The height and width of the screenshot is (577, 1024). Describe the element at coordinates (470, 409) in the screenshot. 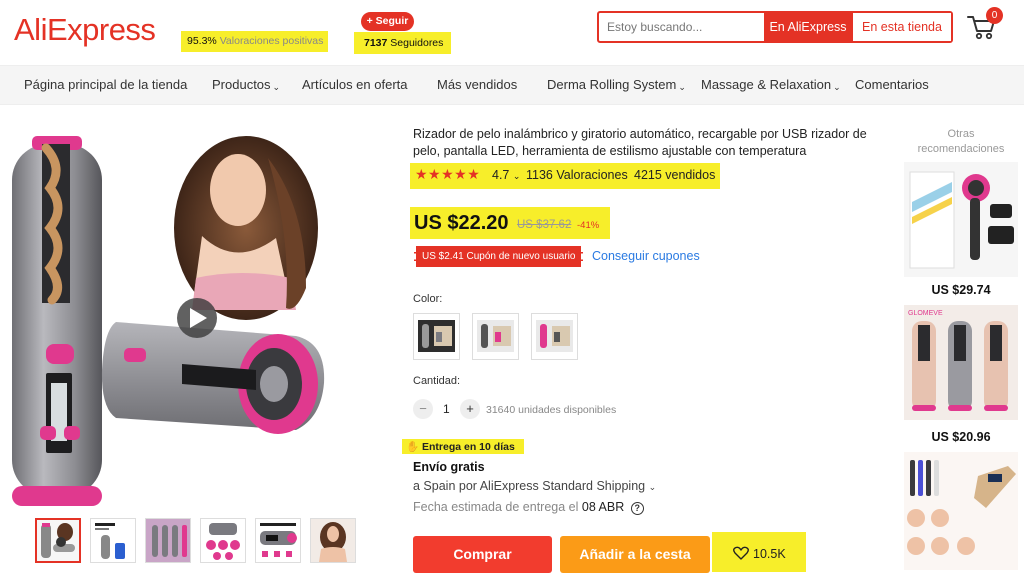

I see `quantity-increase-button: +` at that location.